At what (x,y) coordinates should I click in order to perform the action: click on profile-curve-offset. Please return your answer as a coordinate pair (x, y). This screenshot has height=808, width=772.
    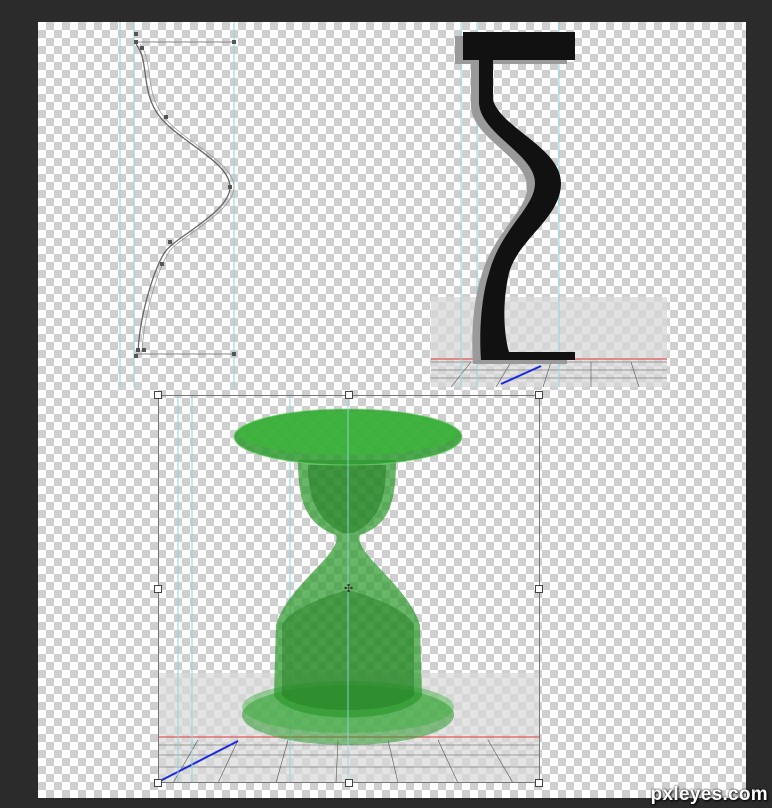
    Looking at the image, I should click on (187, 198).